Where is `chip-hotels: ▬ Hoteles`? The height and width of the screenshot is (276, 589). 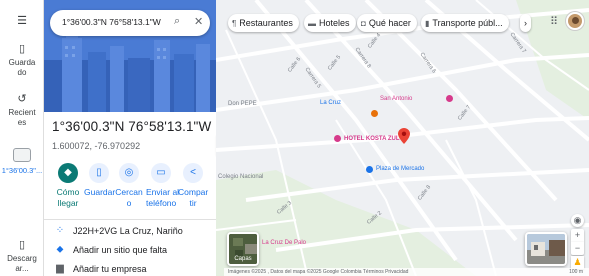
chip-hotels: ▬ Hoteles is located at coordinates (330, 23).